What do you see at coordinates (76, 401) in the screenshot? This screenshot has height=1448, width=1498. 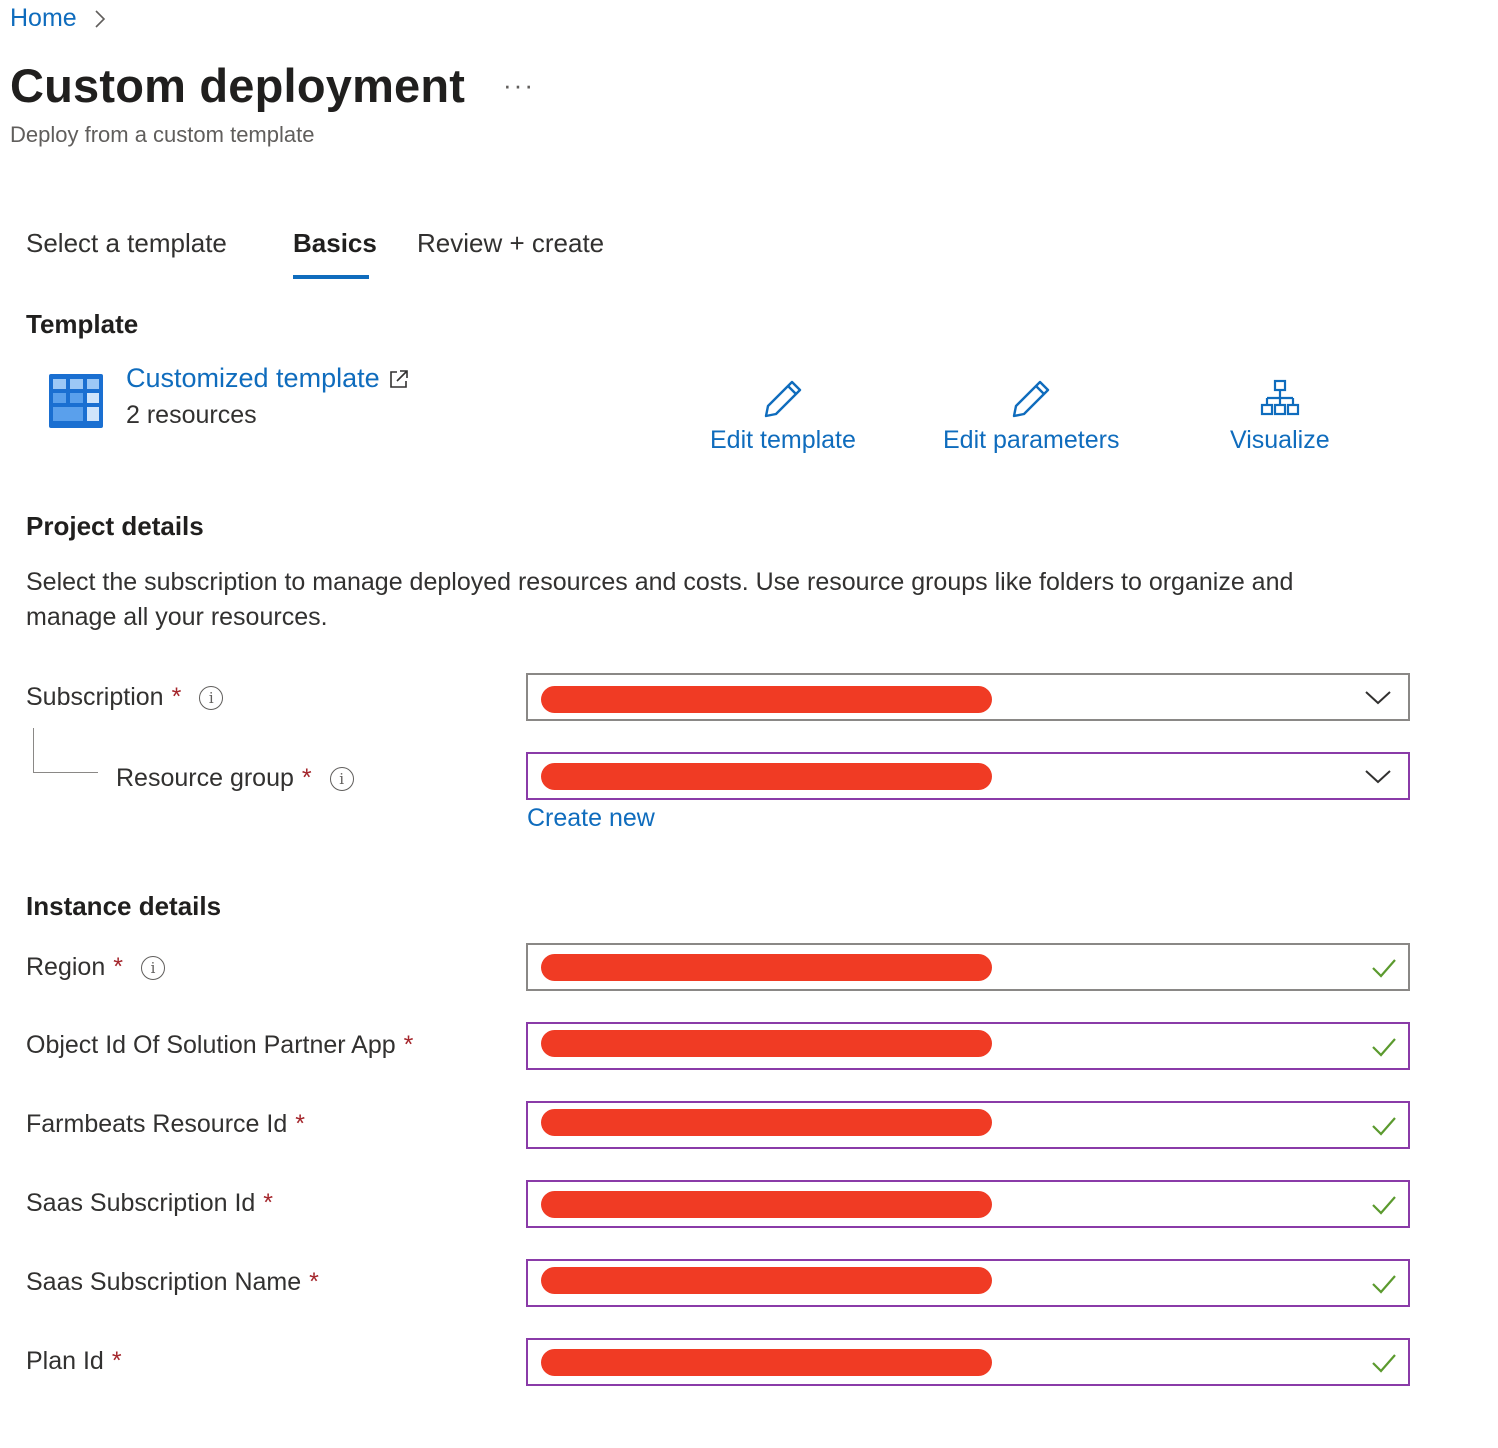 I see `template-icon` at bounding box center [76, 401].